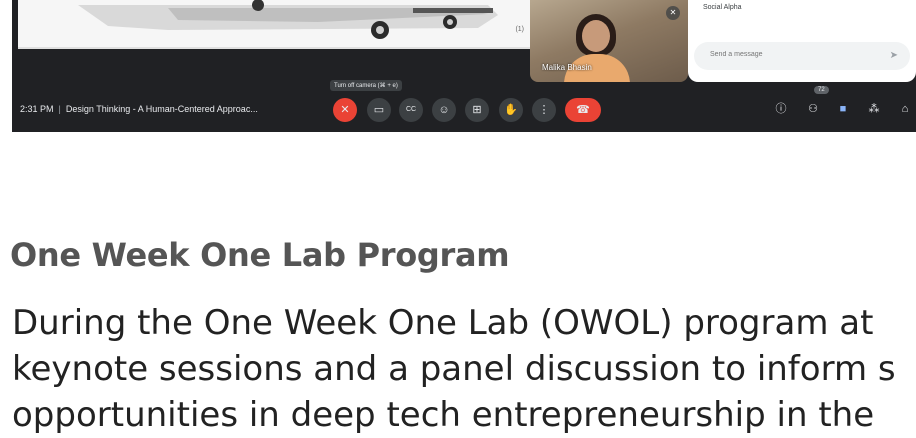 This screenshot has height=438, width=916. I want to click on participant-tile: ✕ Malika Bhasin, so click(609, 41).